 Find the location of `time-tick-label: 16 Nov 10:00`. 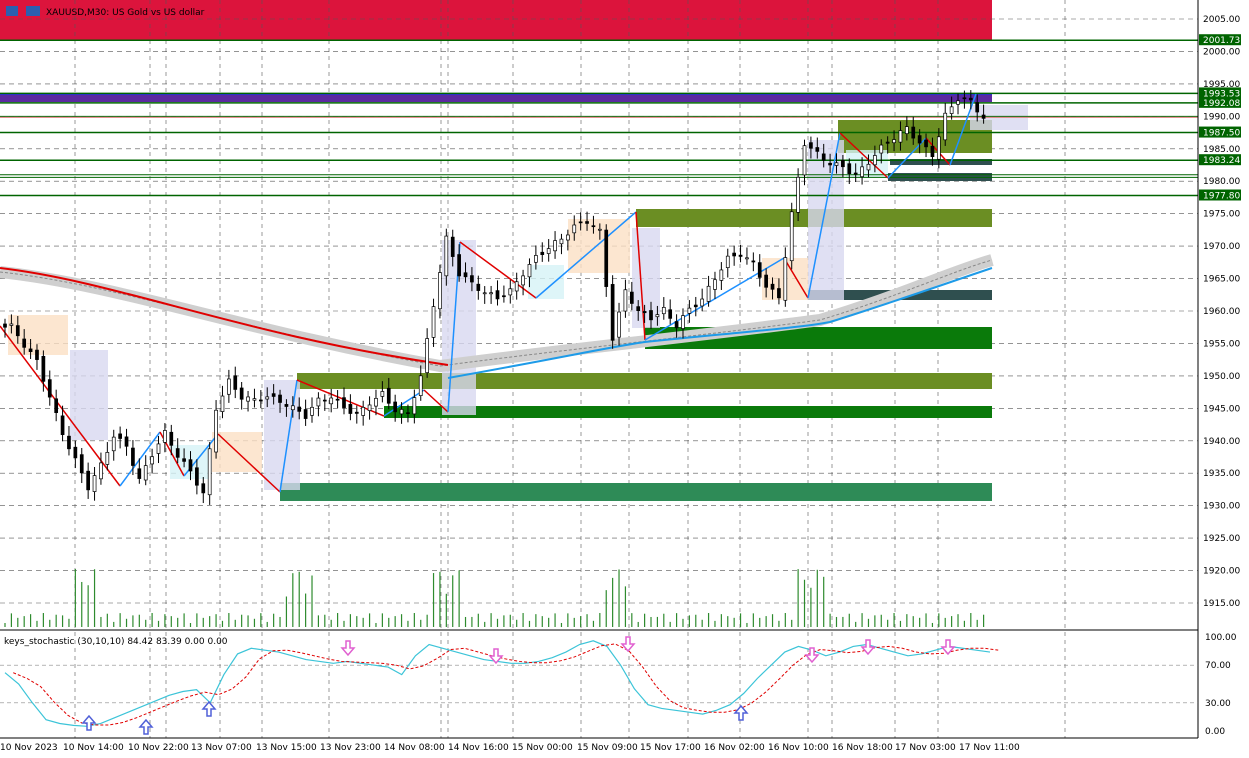

time-tick-label: 16 Nov 10:00 is located at coordinates (798, 748).